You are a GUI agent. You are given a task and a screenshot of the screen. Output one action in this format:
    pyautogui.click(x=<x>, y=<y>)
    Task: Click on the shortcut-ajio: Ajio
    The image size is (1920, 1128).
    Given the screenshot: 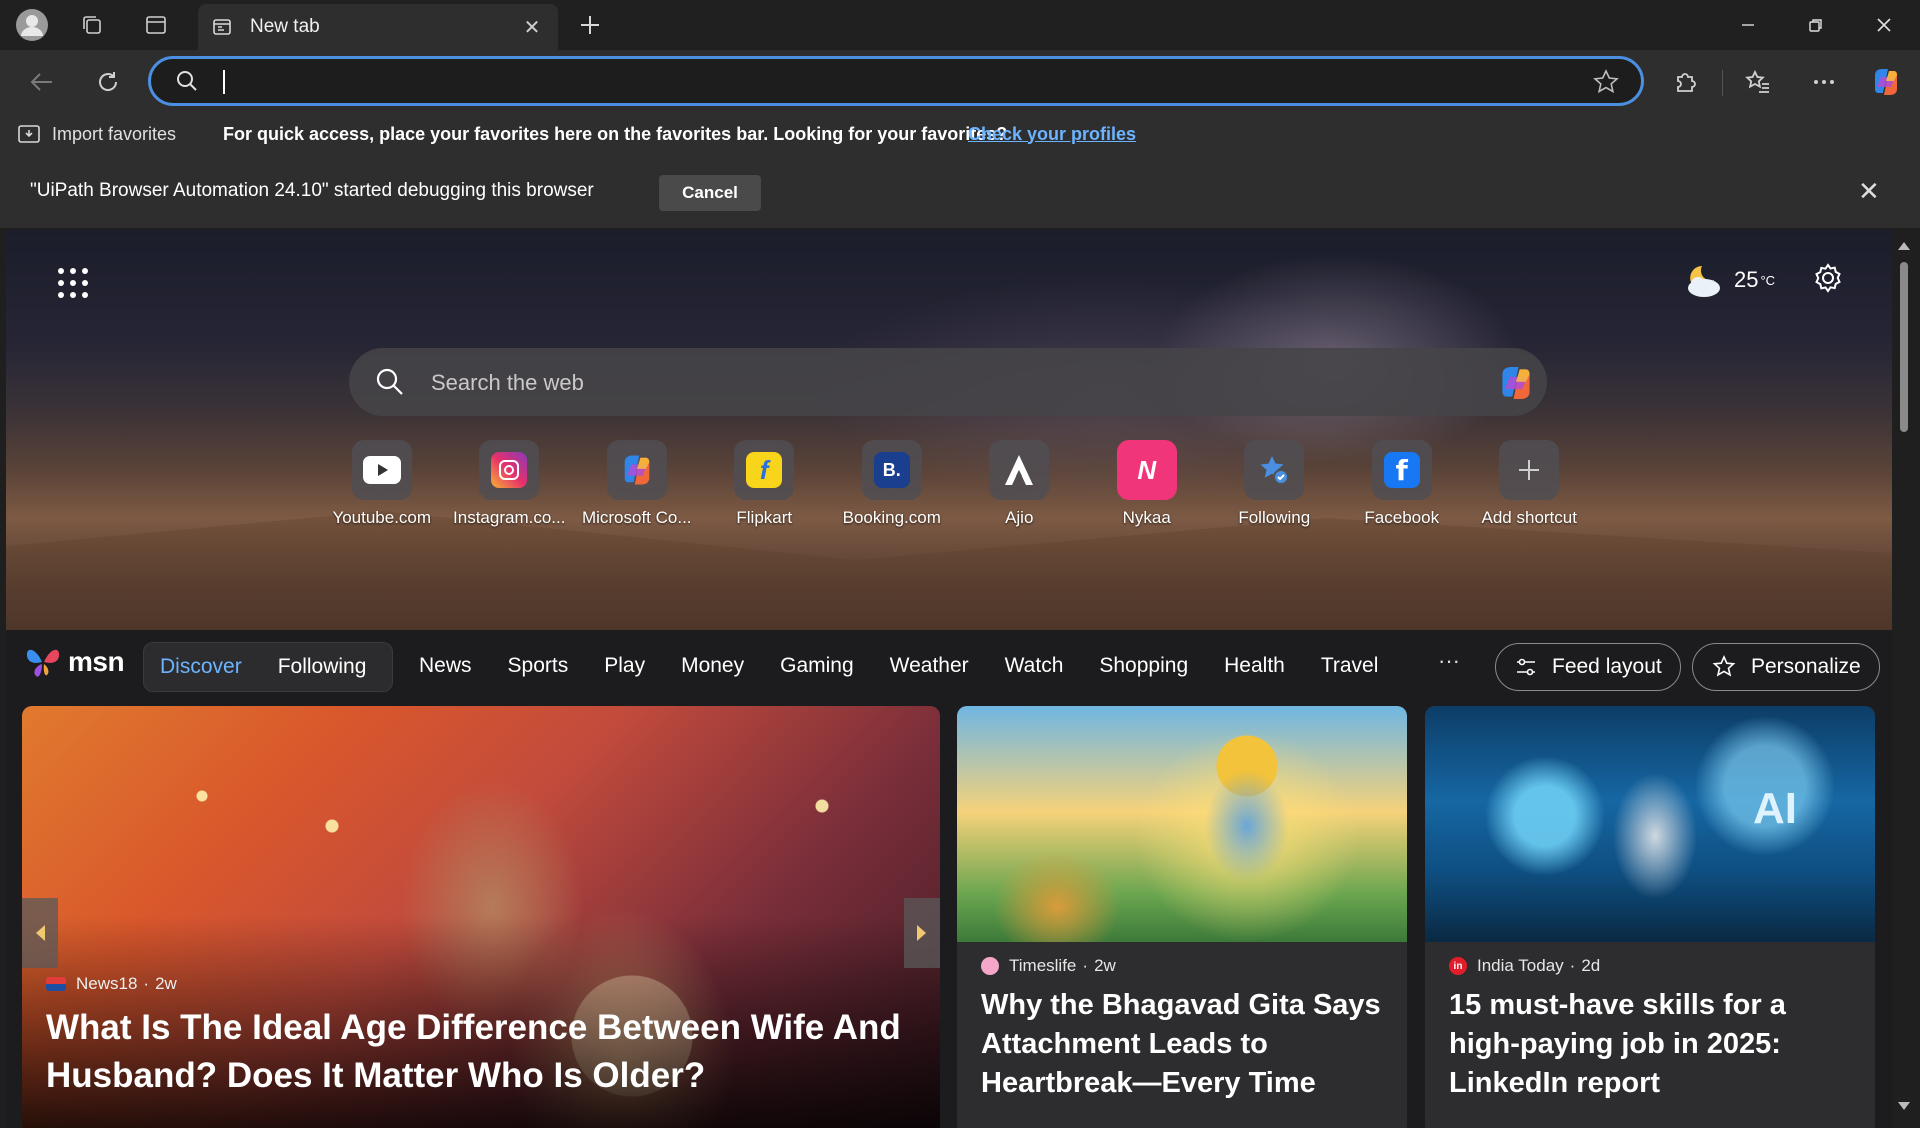 What is the action you would take?
    pyautogui.click(x=1020, y=484)
    